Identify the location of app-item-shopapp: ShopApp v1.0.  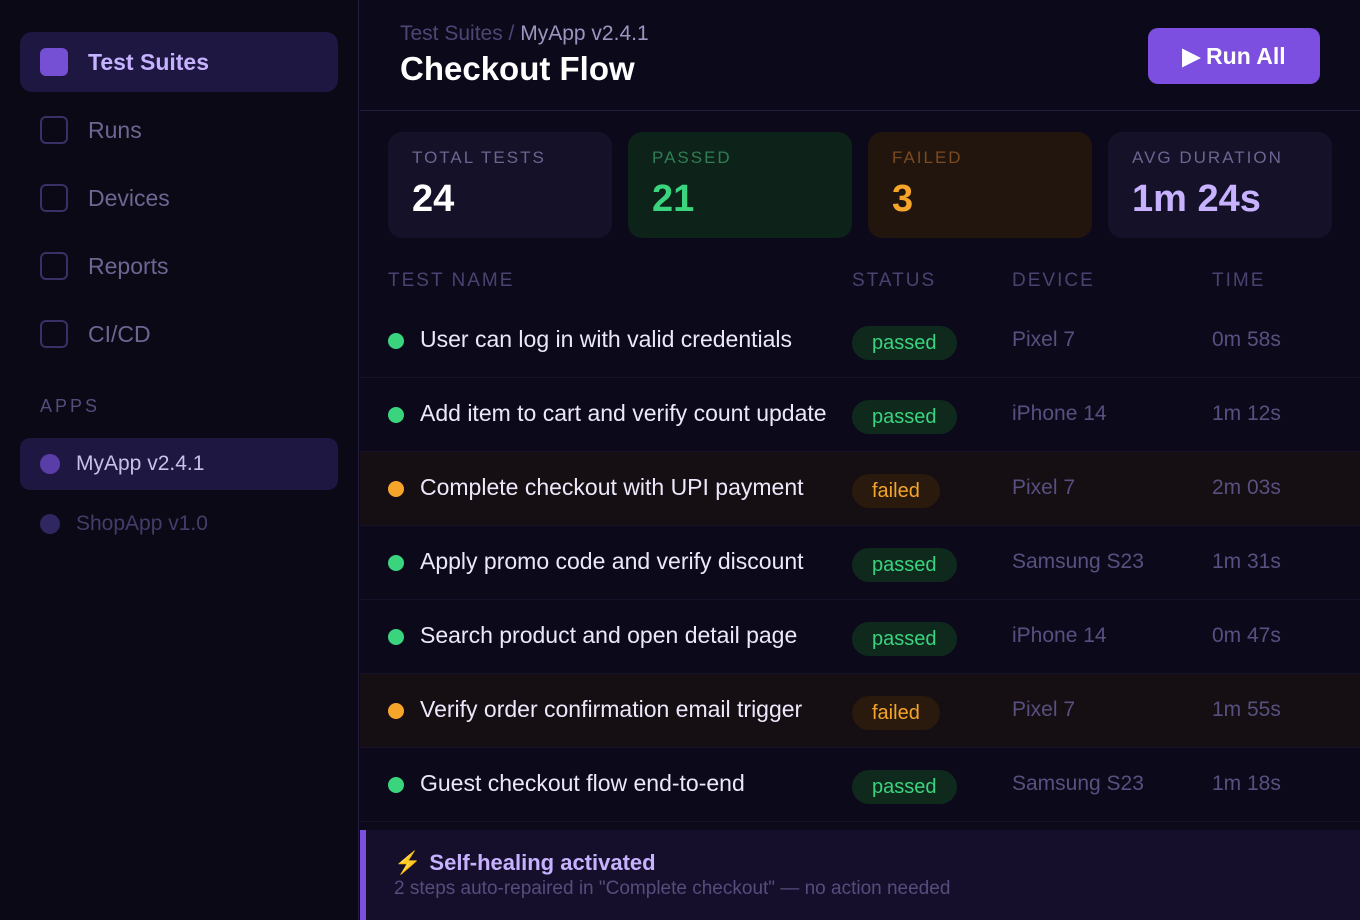
(179, 524).